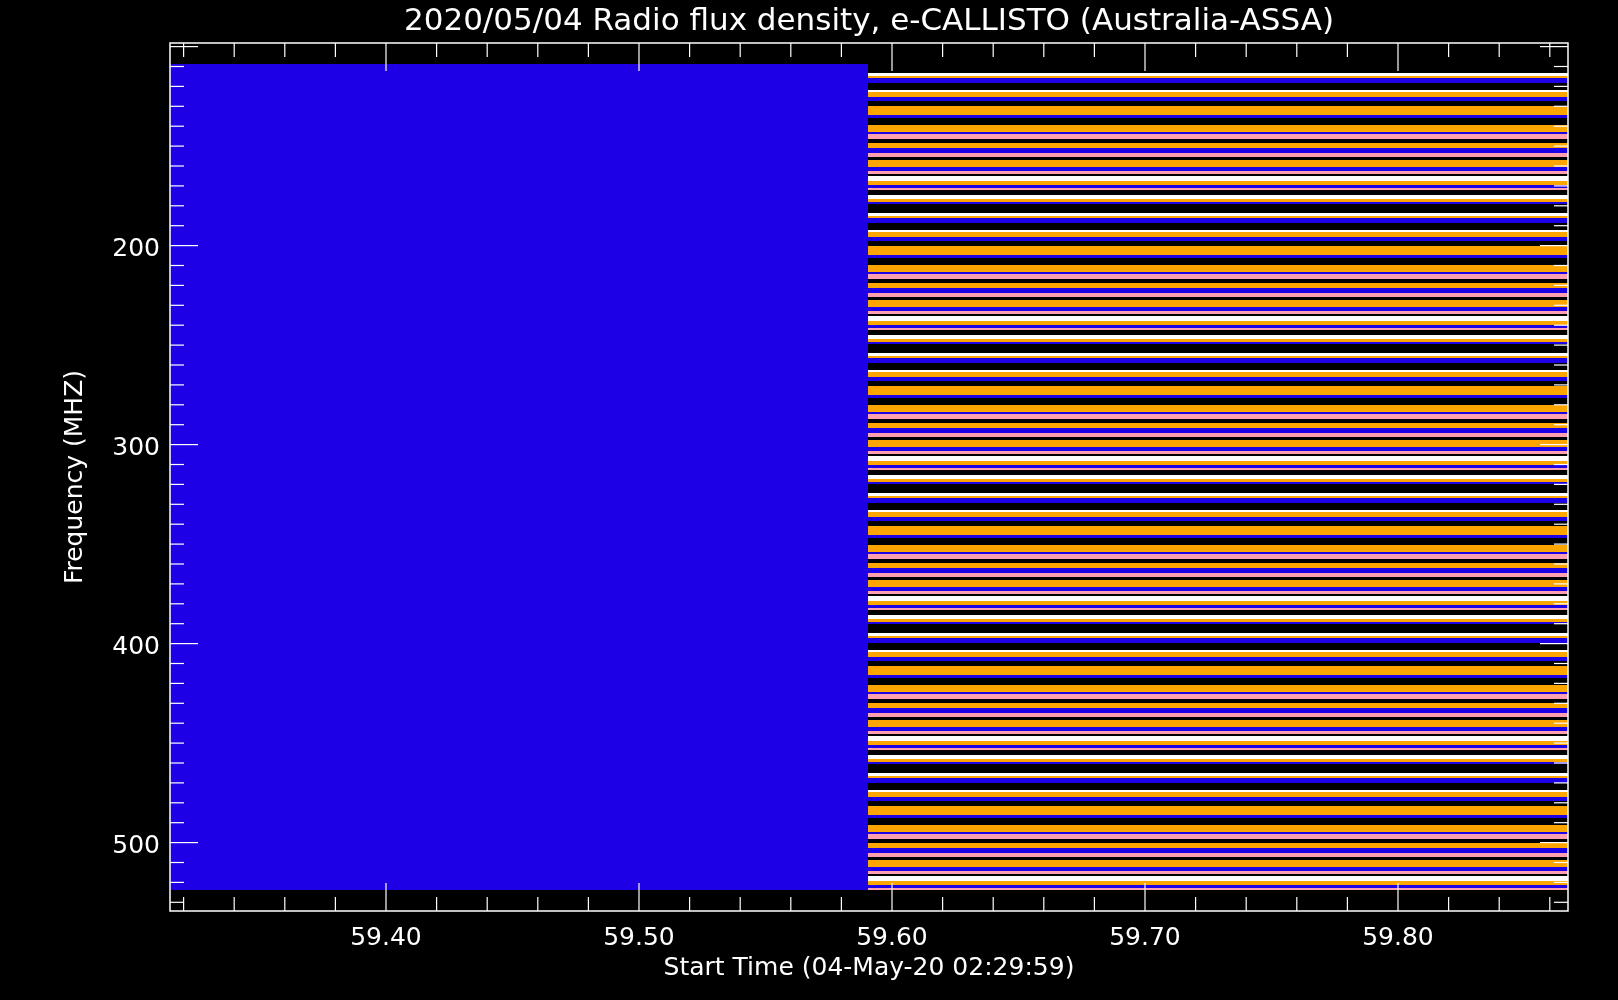 This screenshot has height=1000, width=1618. I want to click on y-tick-label: 200, so click(136, 247).